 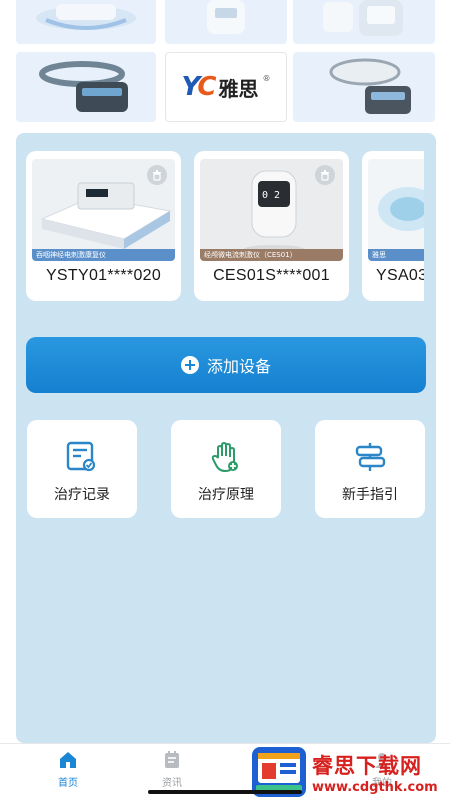 I want to click on watermark-text: 睿思下载网 www.cdgthk.com, so click(x=375, y=772).